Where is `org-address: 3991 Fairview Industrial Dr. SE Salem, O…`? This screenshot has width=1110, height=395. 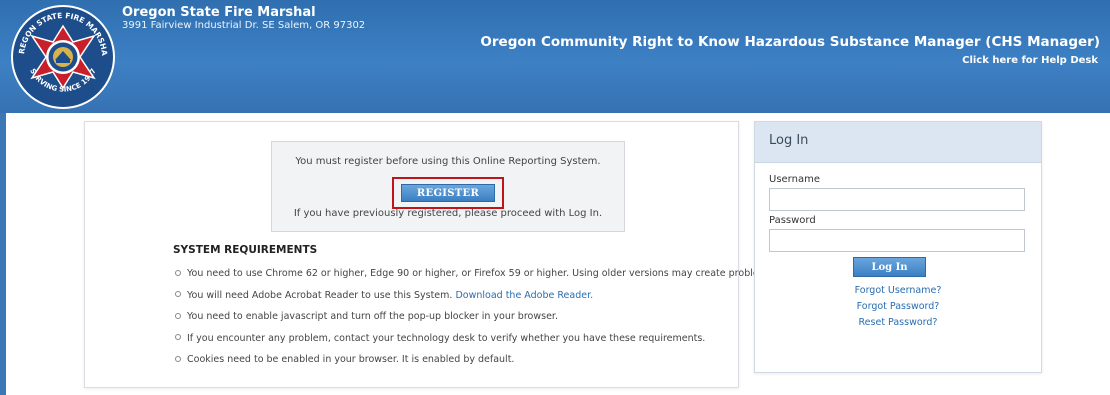
org-address: 3991 Fairview Industrial Dr. SE Salem, O… is located at coordinates (244, 25).